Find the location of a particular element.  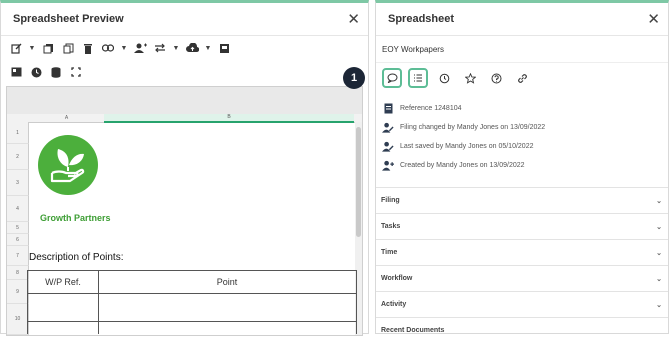

details-tabbar is located at coordinates (522, 78).